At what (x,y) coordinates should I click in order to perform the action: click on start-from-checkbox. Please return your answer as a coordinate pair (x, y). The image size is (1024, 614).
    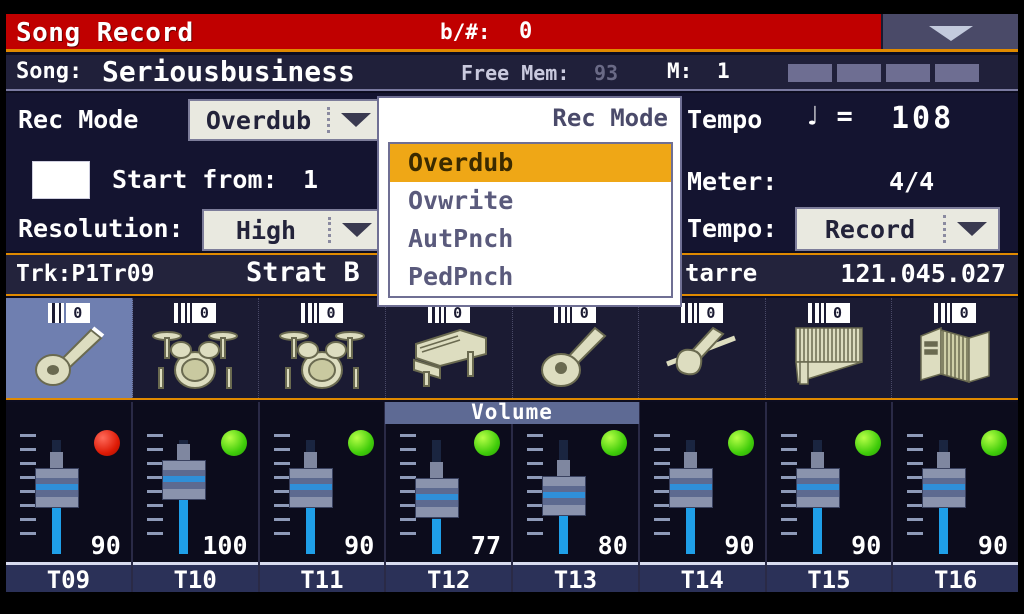
    Looking at the image, I should click on (61, 180).